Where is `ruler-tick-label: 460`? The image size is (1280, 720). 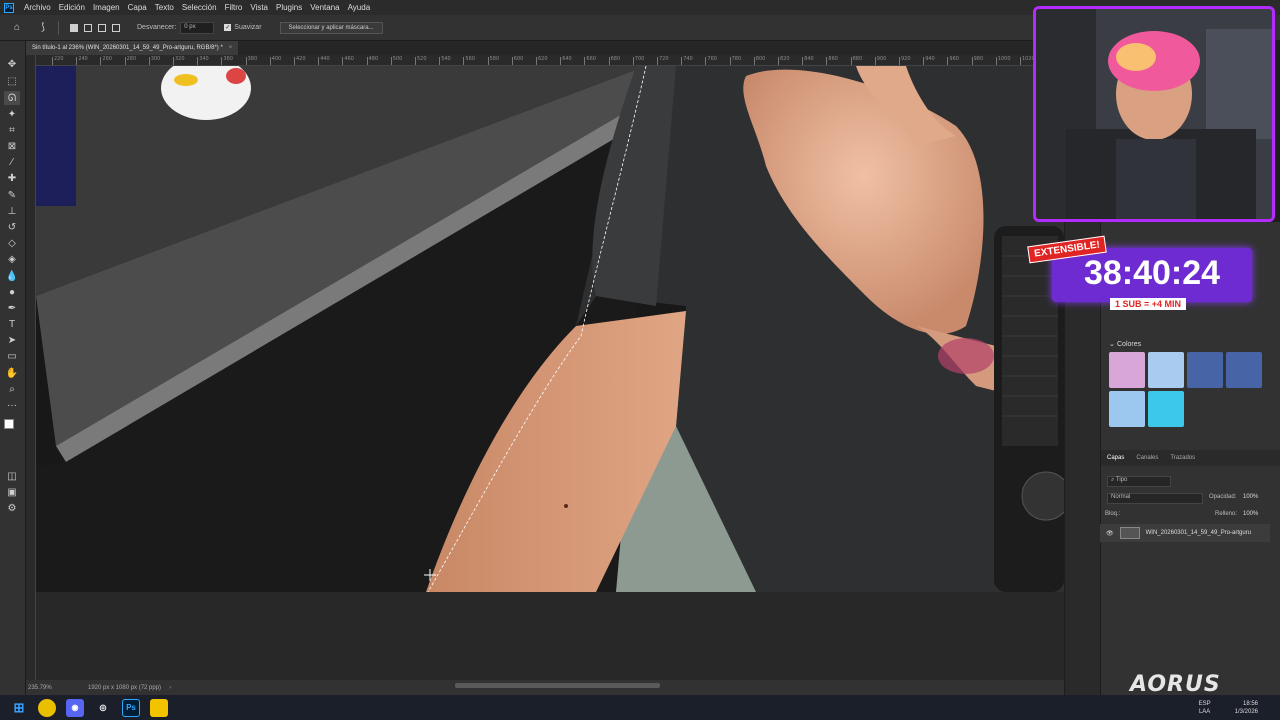 ruler-tick-label: 460 is located at coordinates (349, 59).